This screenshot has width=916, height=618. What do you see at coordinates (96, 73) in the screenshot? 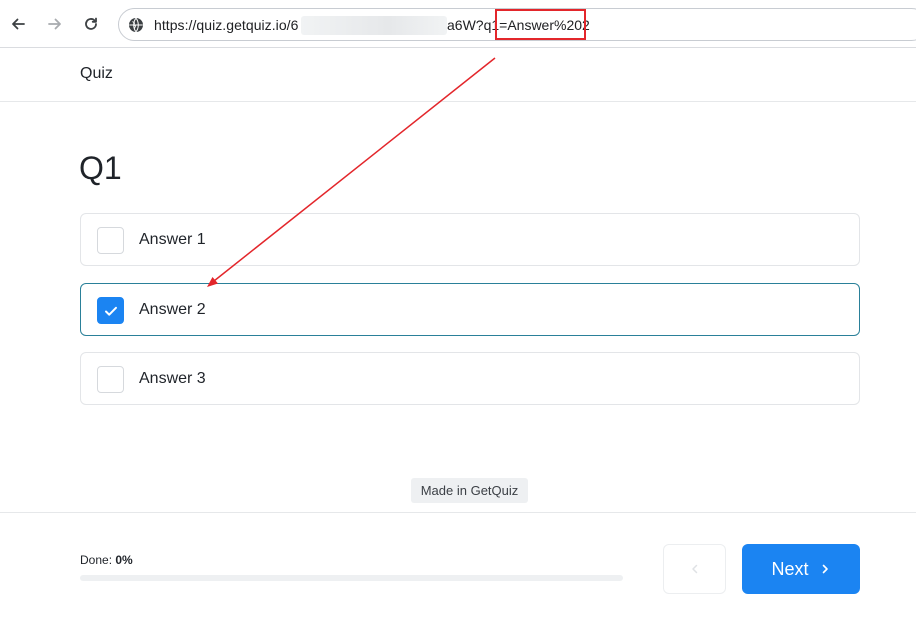
I see `site-title: Quiz` at bounding box center [96, 73].